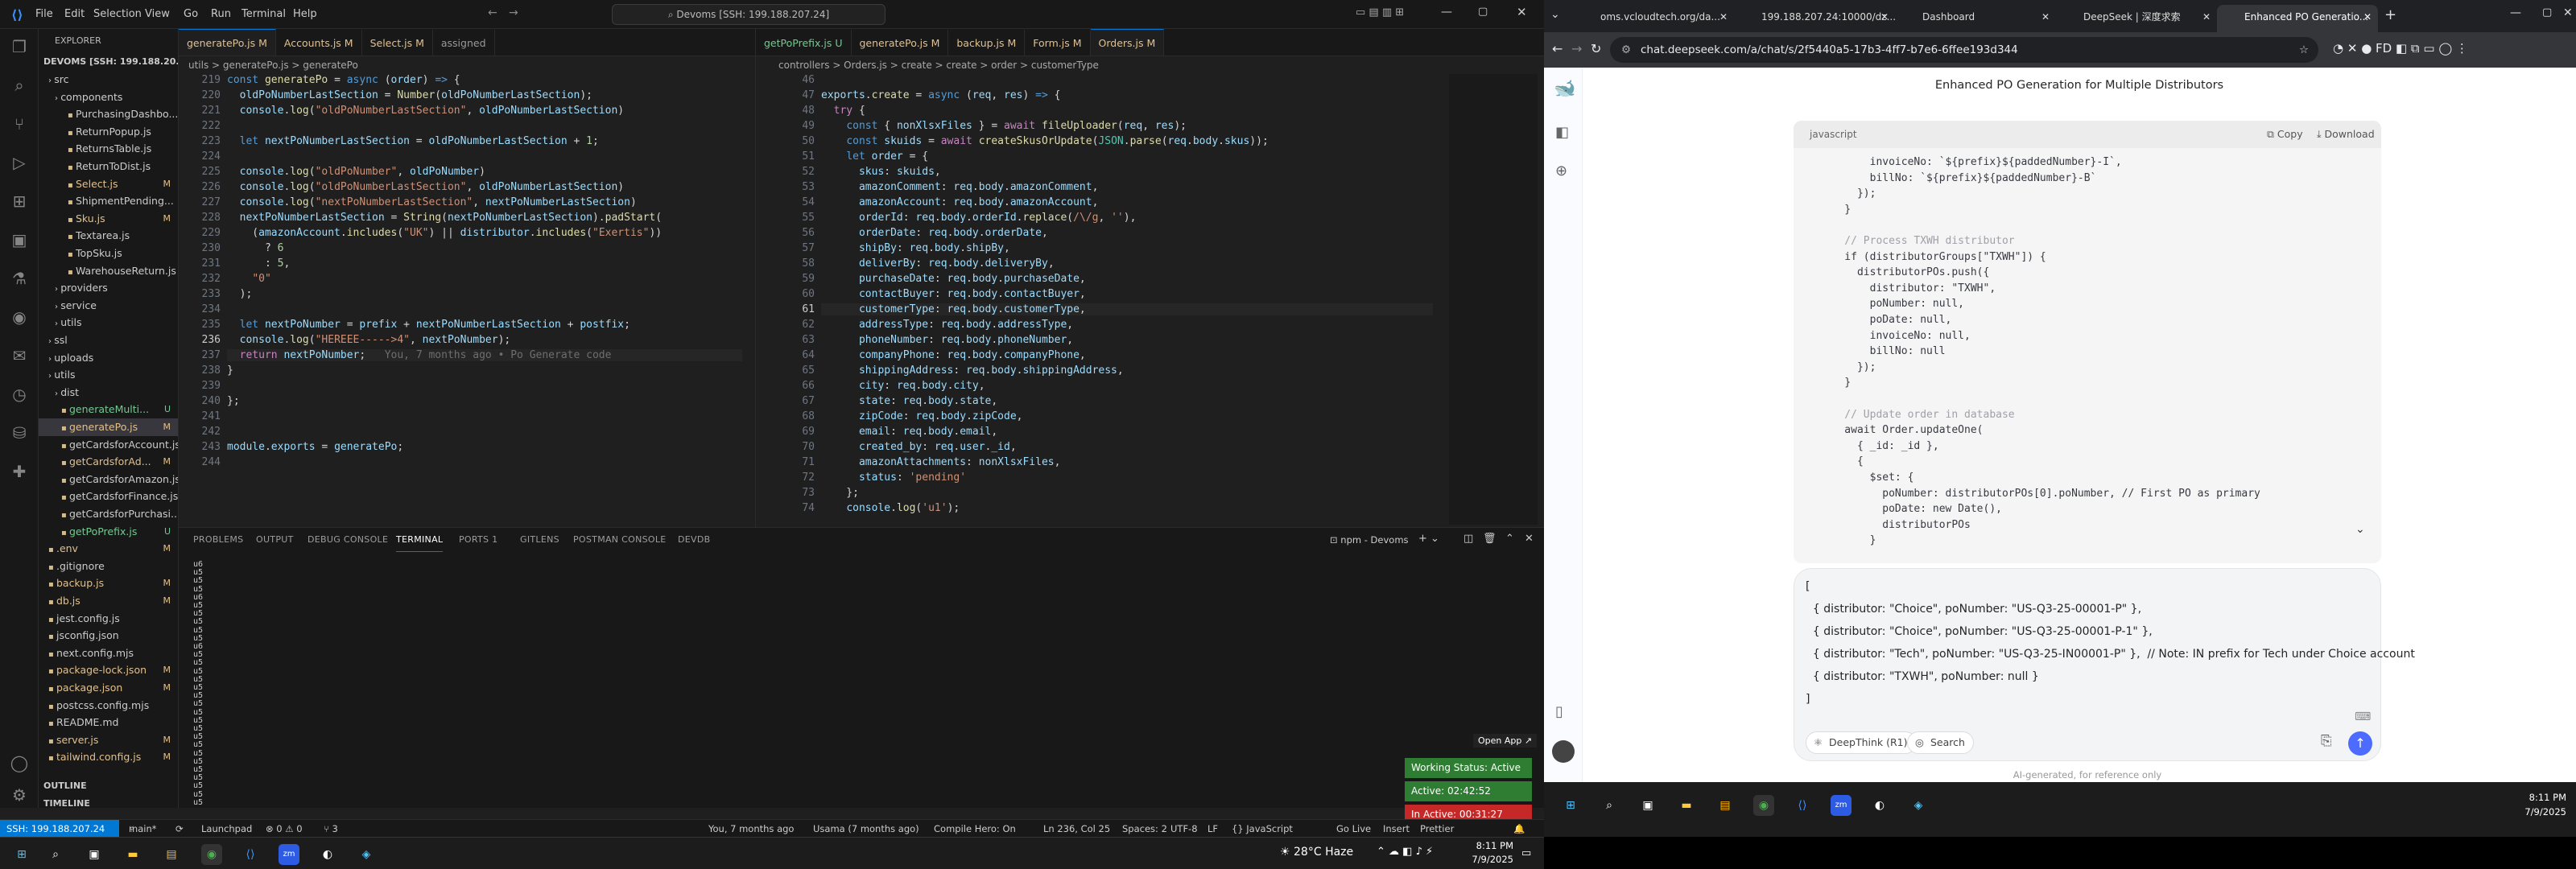 This screenshot has width=2576, height=869. Describe the element at coordinates (19, 355) in the screenshot. I see `postman-icon: ✉` at that location.